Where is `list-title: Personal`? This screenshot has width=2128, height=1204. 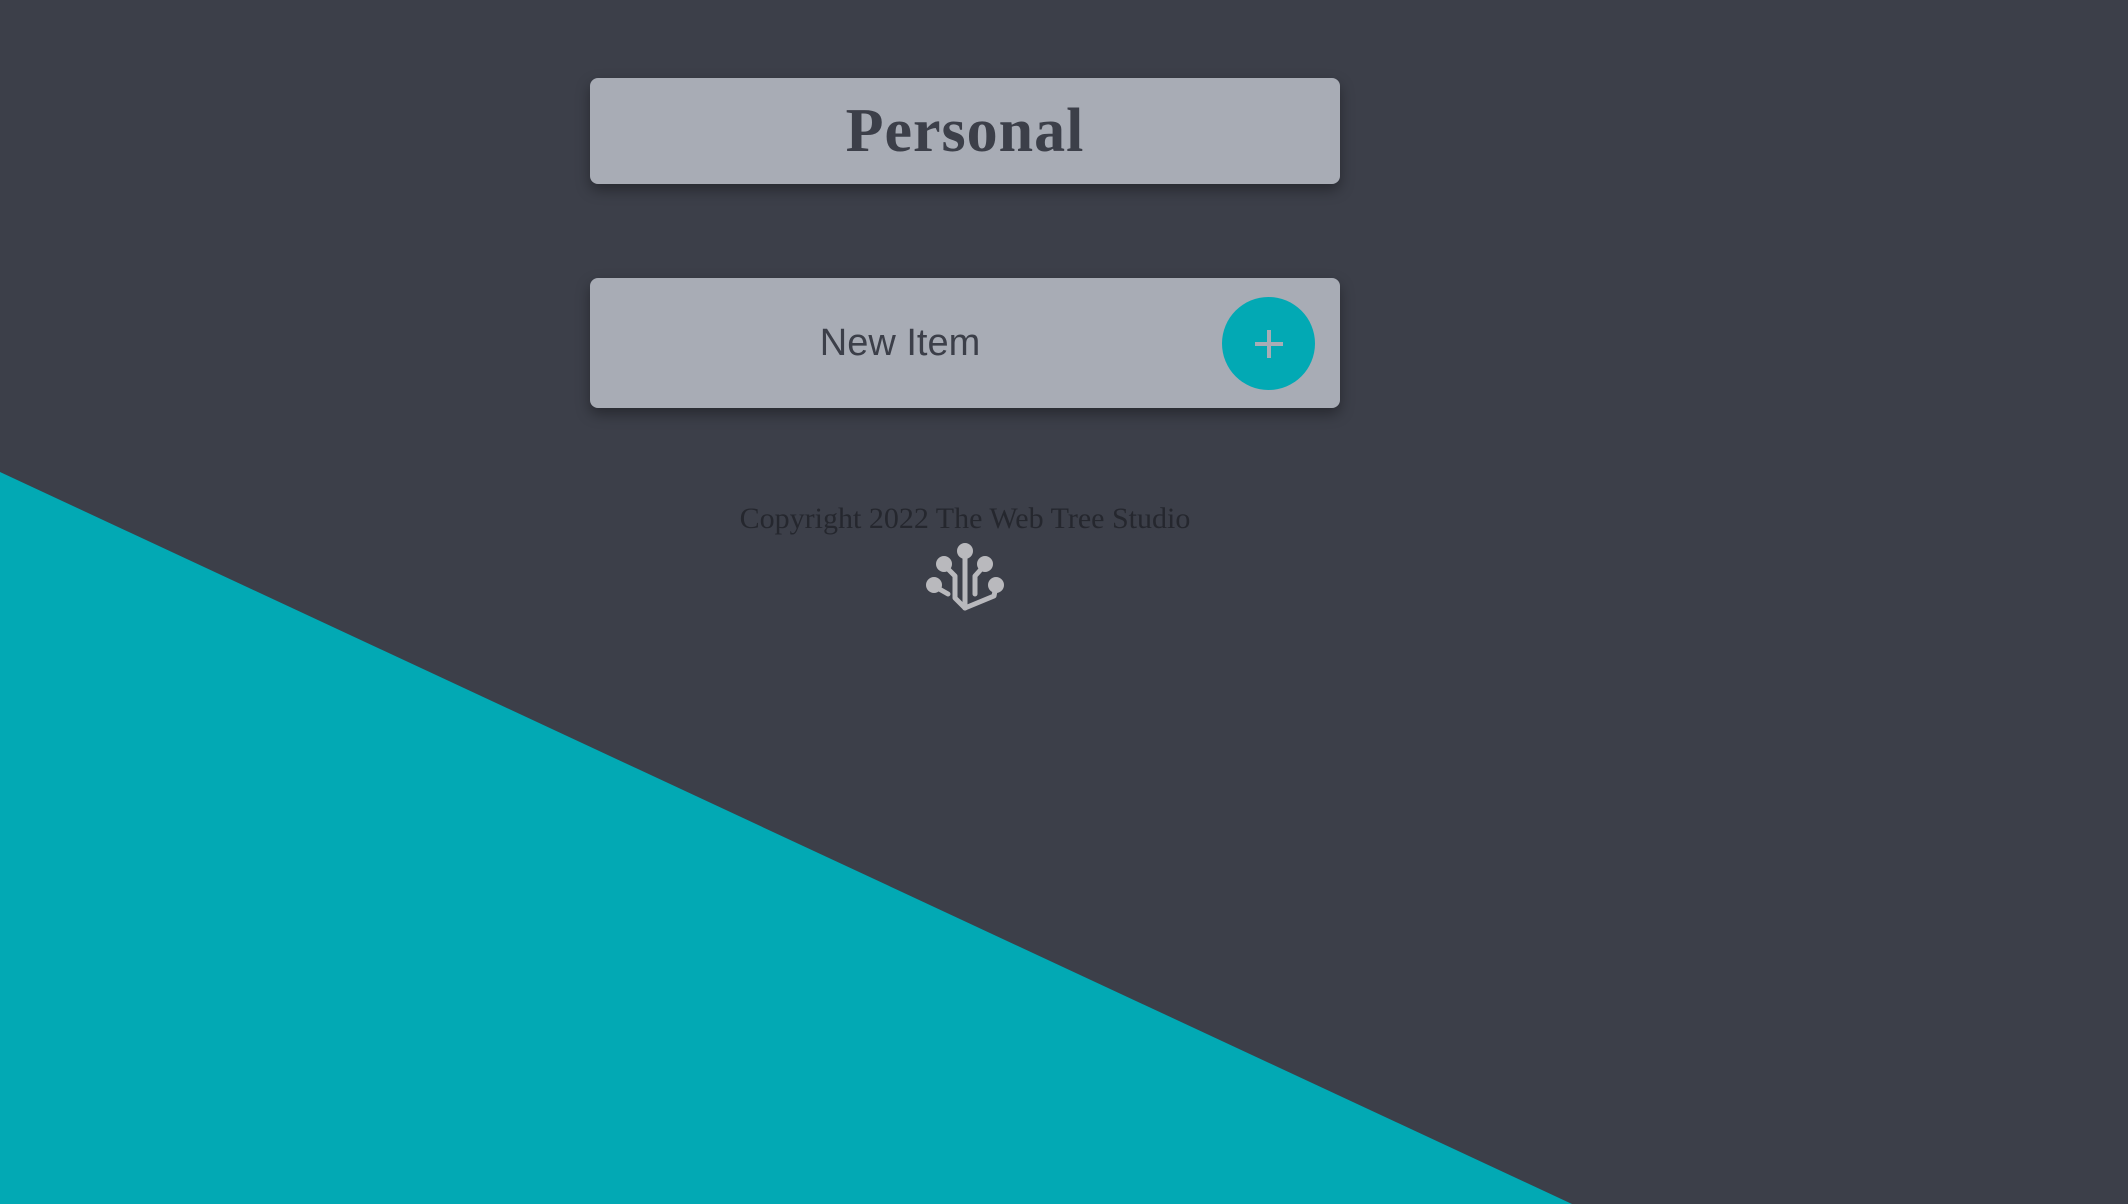
list-title: Personal is located at coordinates (965, 130).